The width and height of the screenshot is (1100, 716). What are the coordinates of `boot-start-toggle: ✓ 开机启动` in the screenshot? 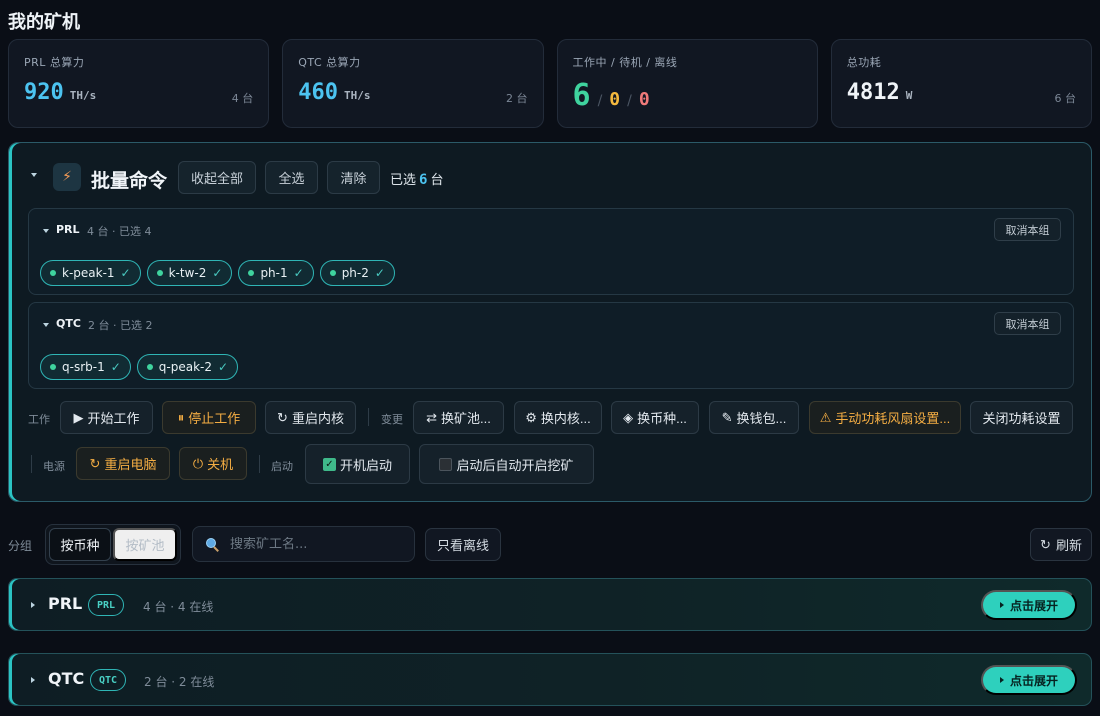 It's located at (357, 464).